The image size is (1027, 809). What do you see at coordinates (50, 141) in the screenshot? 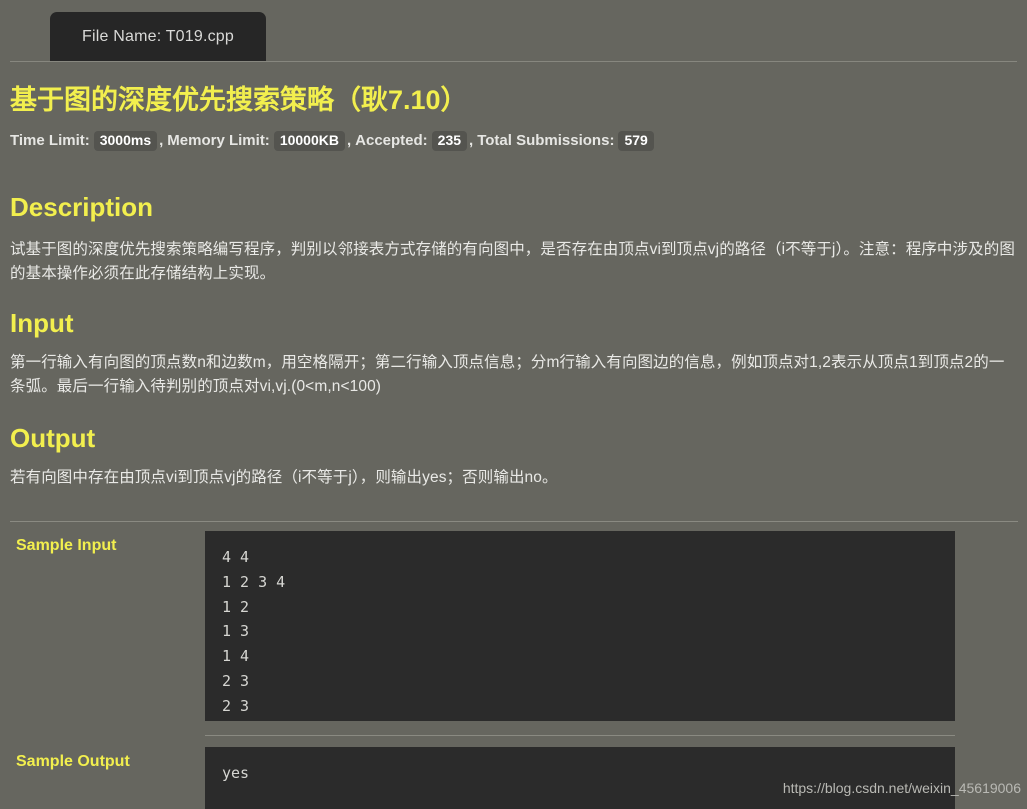
I see `time-limit-label: Time Limit:` at bounding box center [50, 141].